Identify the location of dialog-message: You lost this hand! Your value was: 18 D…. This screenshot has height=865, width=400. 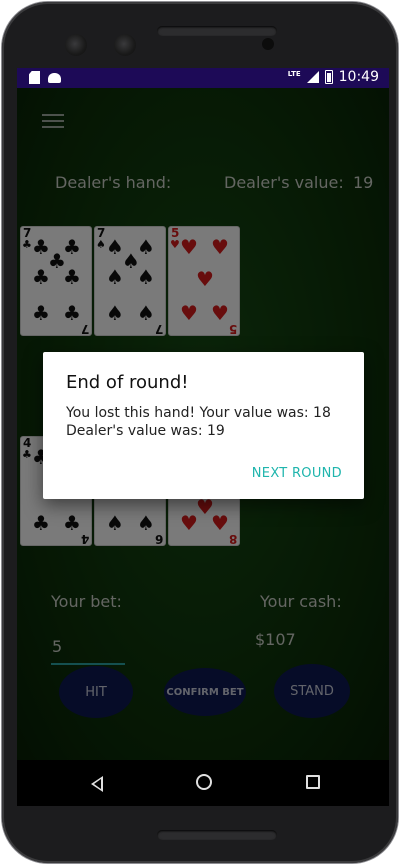
(198, 422).